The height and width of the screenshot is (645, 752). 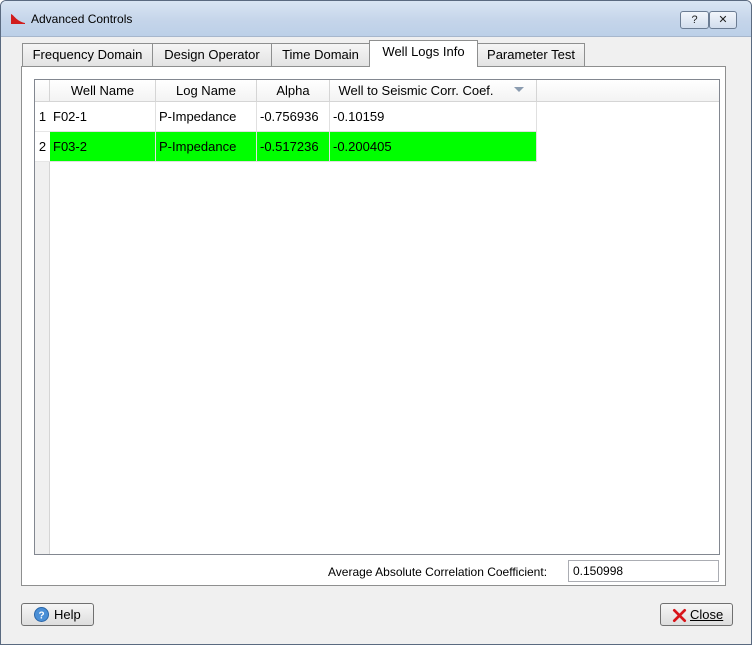 What do you see at coordinates (433, 147) in the screenshot?
I see `cell-corr-coef: -0.200405` at bounding box center [433, 147].